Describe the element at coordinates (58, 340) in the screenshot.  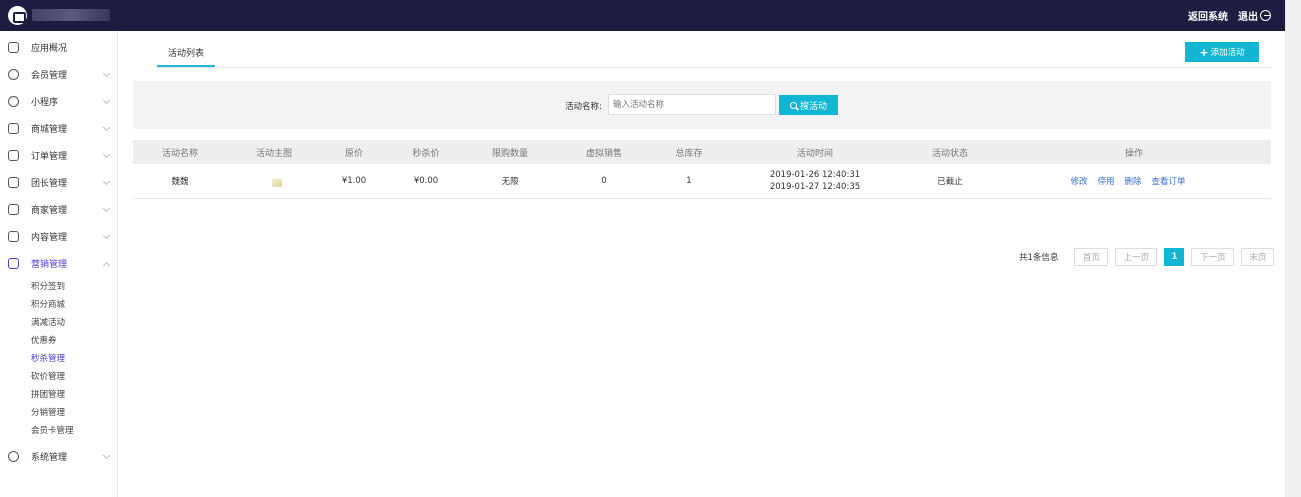
I see `submenu-coupons: 优惠券` at that location.